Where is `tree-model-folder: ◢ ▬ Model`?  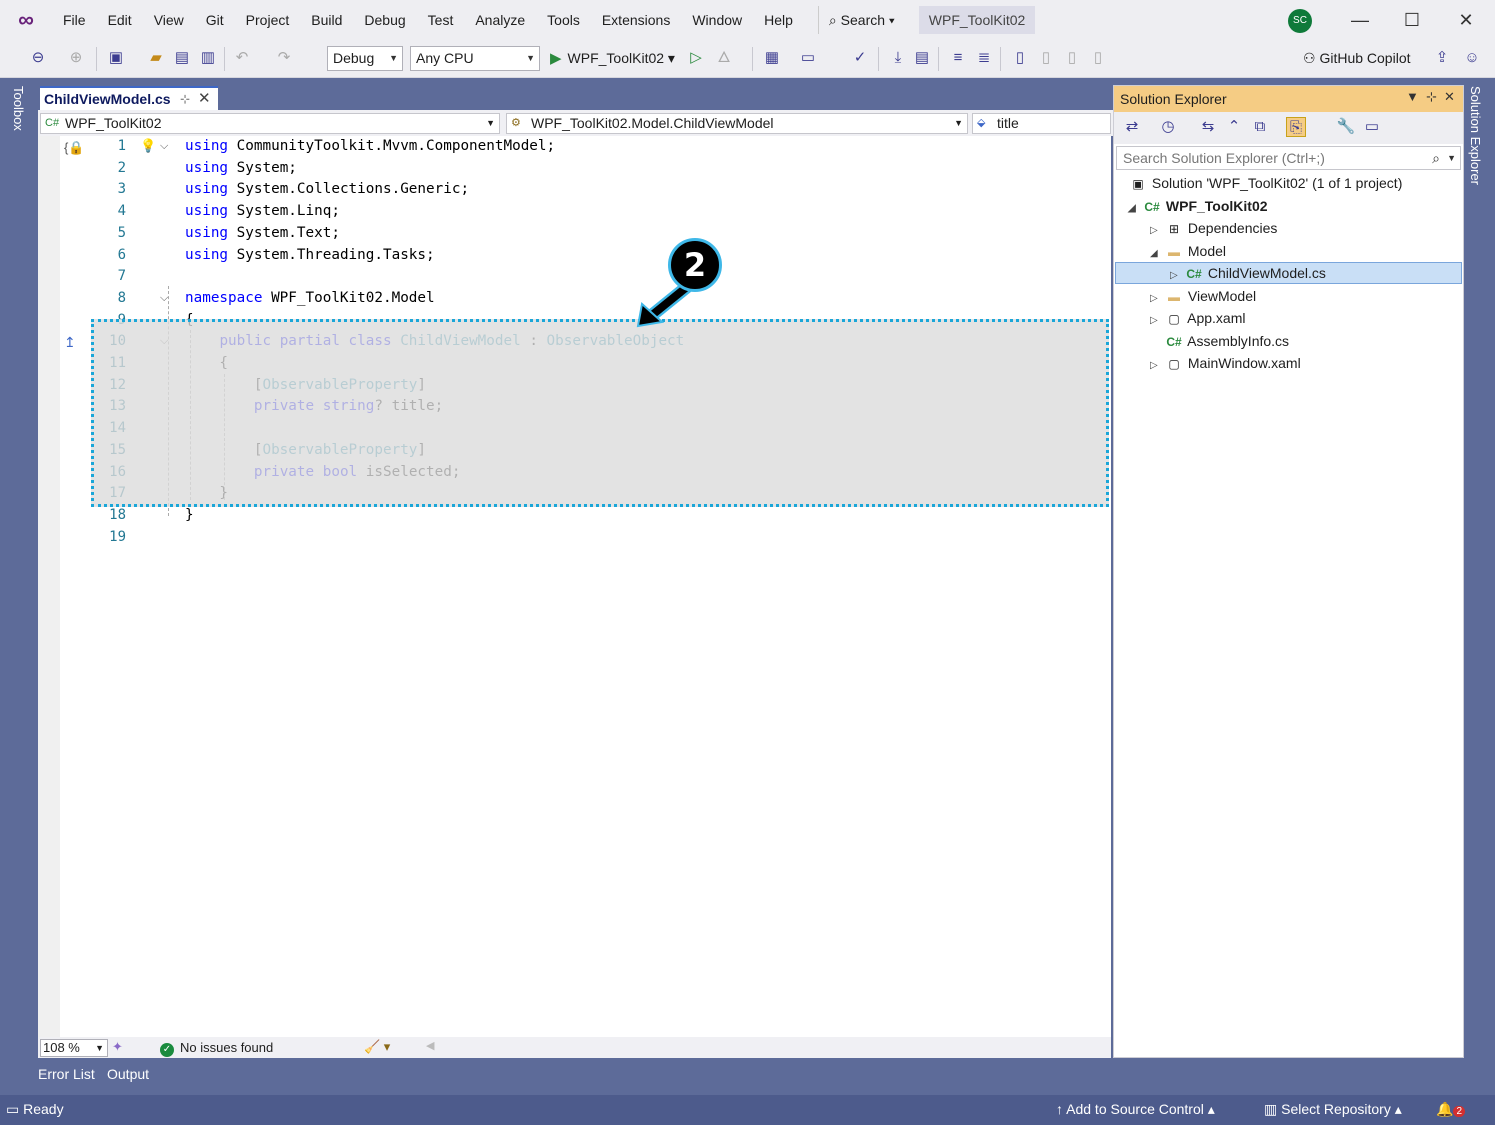 tree-model-folder: ◢ ▬ Model is located at coordinates (1188, 251).